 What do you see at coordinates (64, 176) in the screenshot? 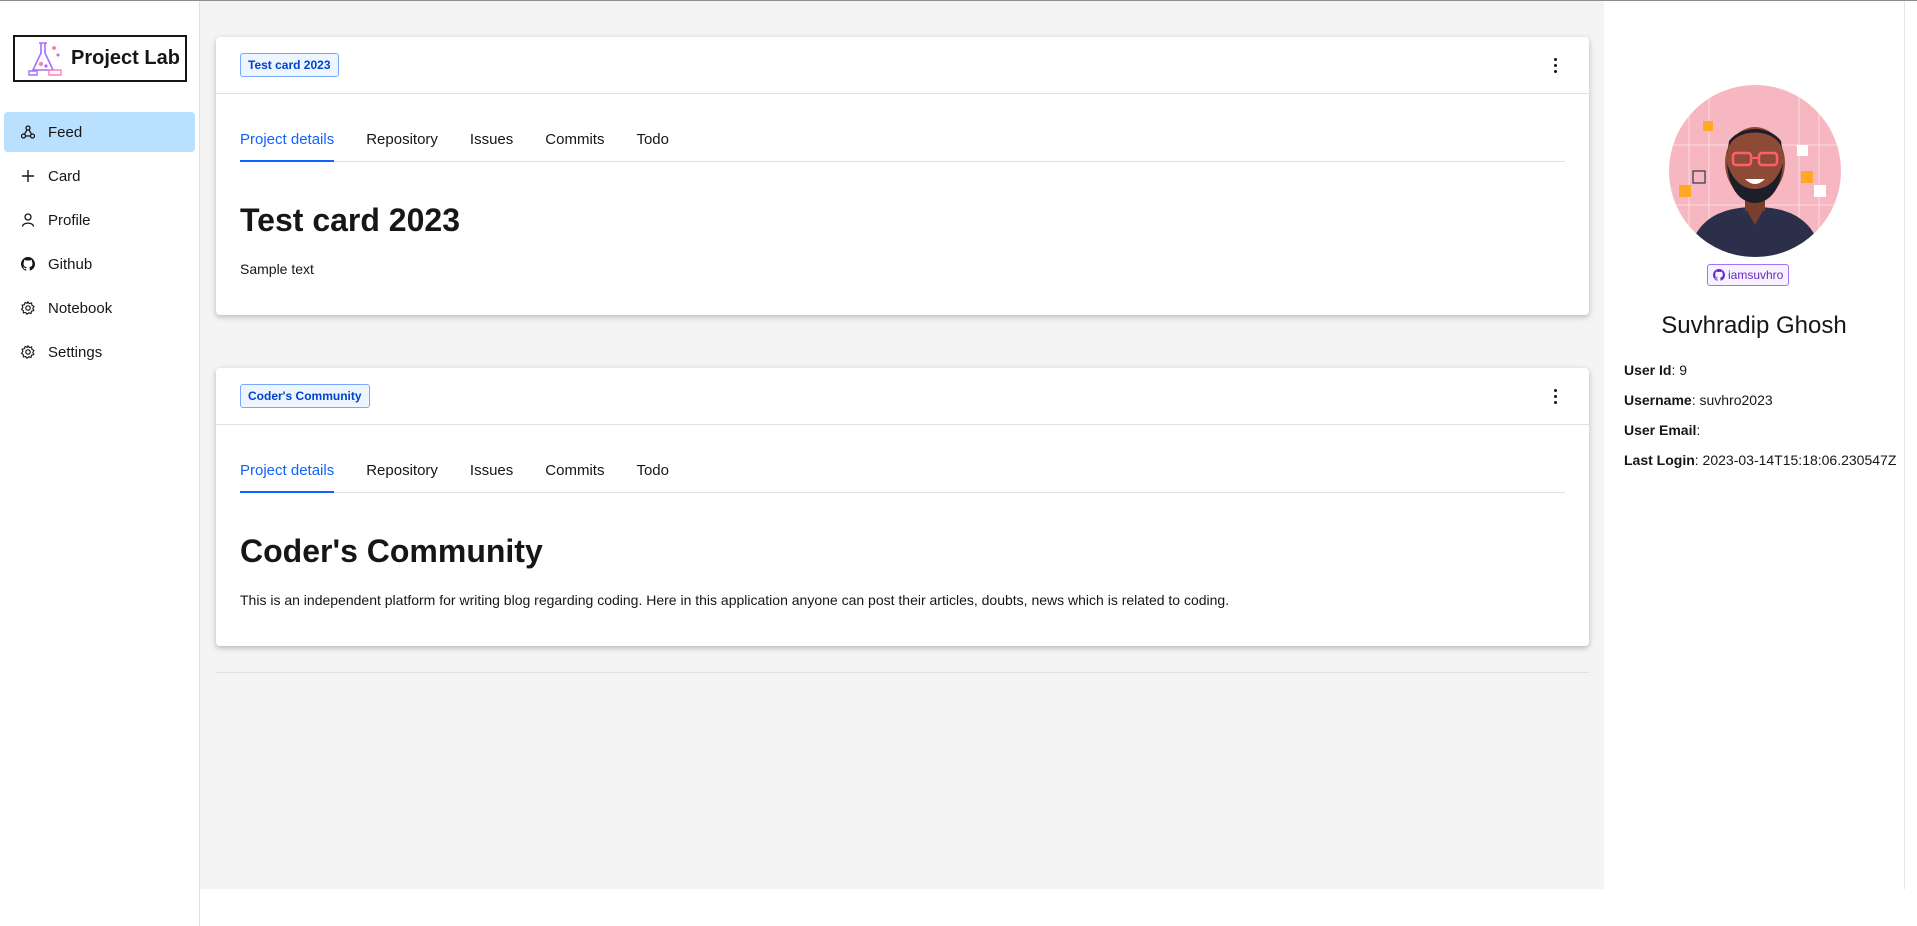
I see `sidebar-item-label: Card` at bounding box center [64, 176].